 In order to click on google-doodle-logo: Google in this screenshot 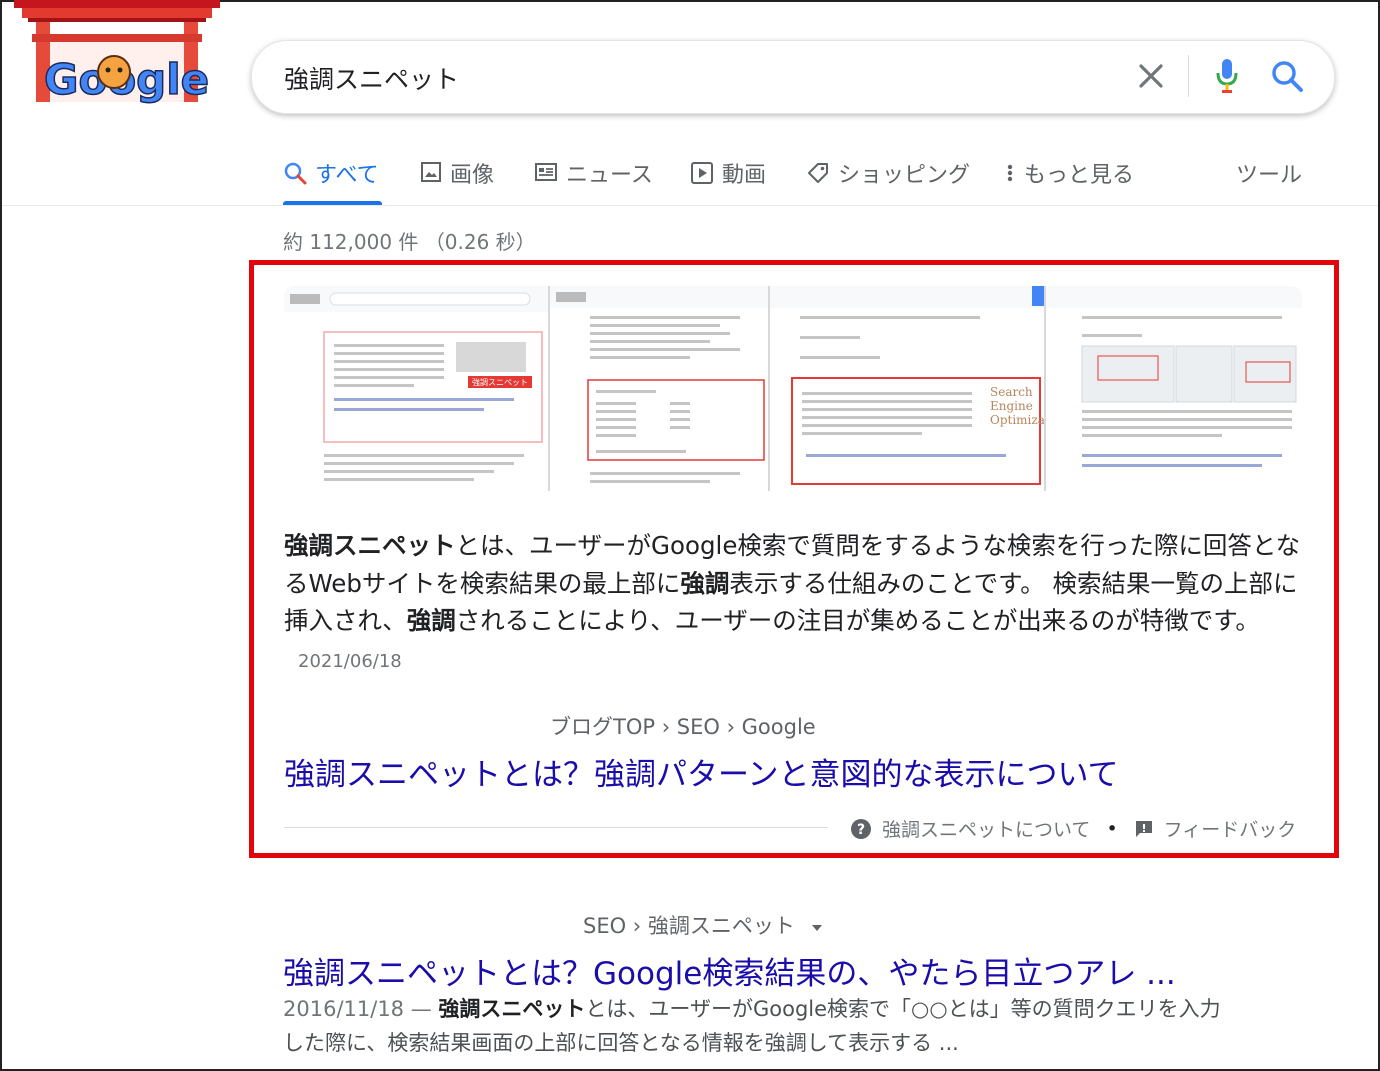, I will do `click(117, 56)`.